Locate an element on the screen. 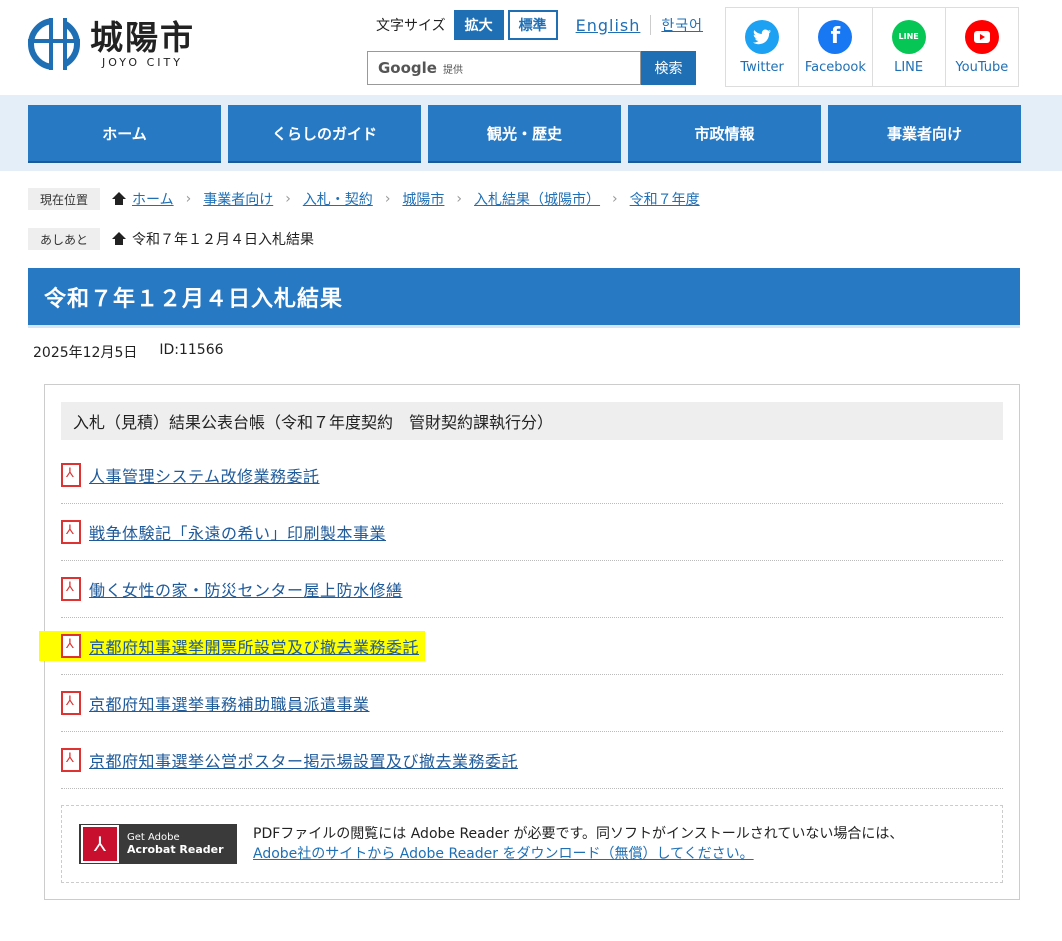 The height and width of the screenshot is (941, 1062). global-nav: ホーム くらしのガイド 観光・歴史 市政情報 事業者向け is located at coordinates (524, 133).